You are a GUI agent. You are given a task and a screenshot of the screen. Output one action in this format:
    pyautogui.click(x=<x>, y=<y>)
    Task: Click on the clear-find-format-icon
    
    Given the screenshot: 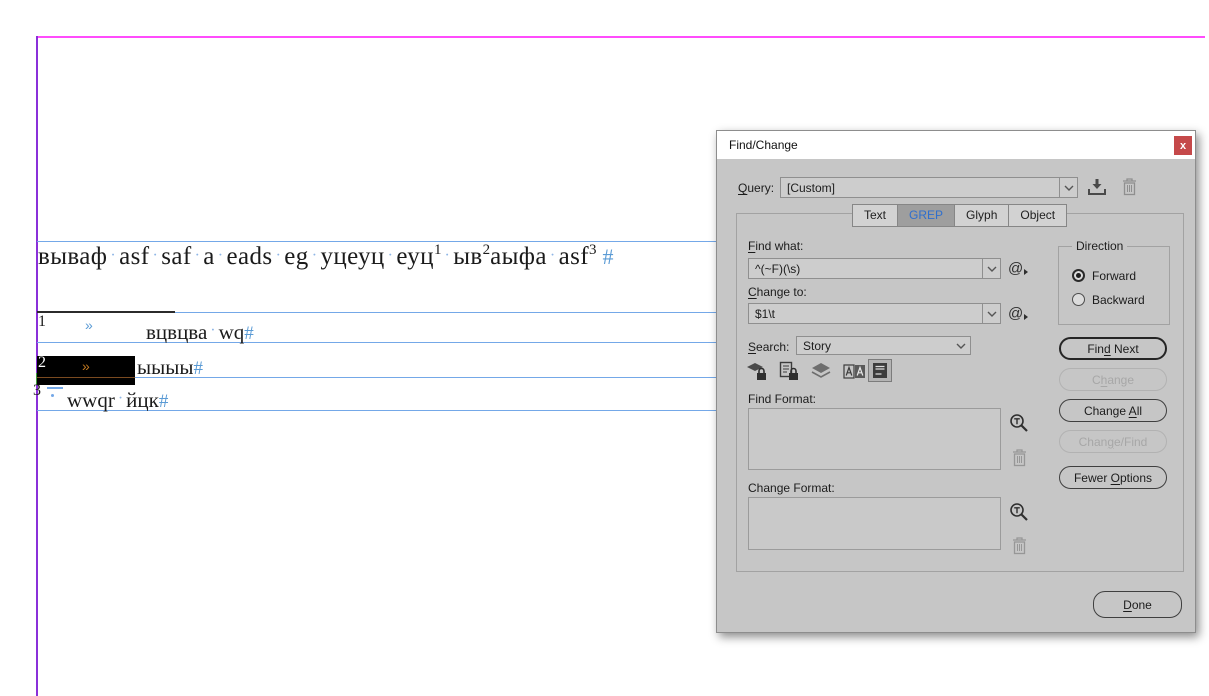 What is the action you would take?
    pyautogui.click(x=1019, y=457)
    